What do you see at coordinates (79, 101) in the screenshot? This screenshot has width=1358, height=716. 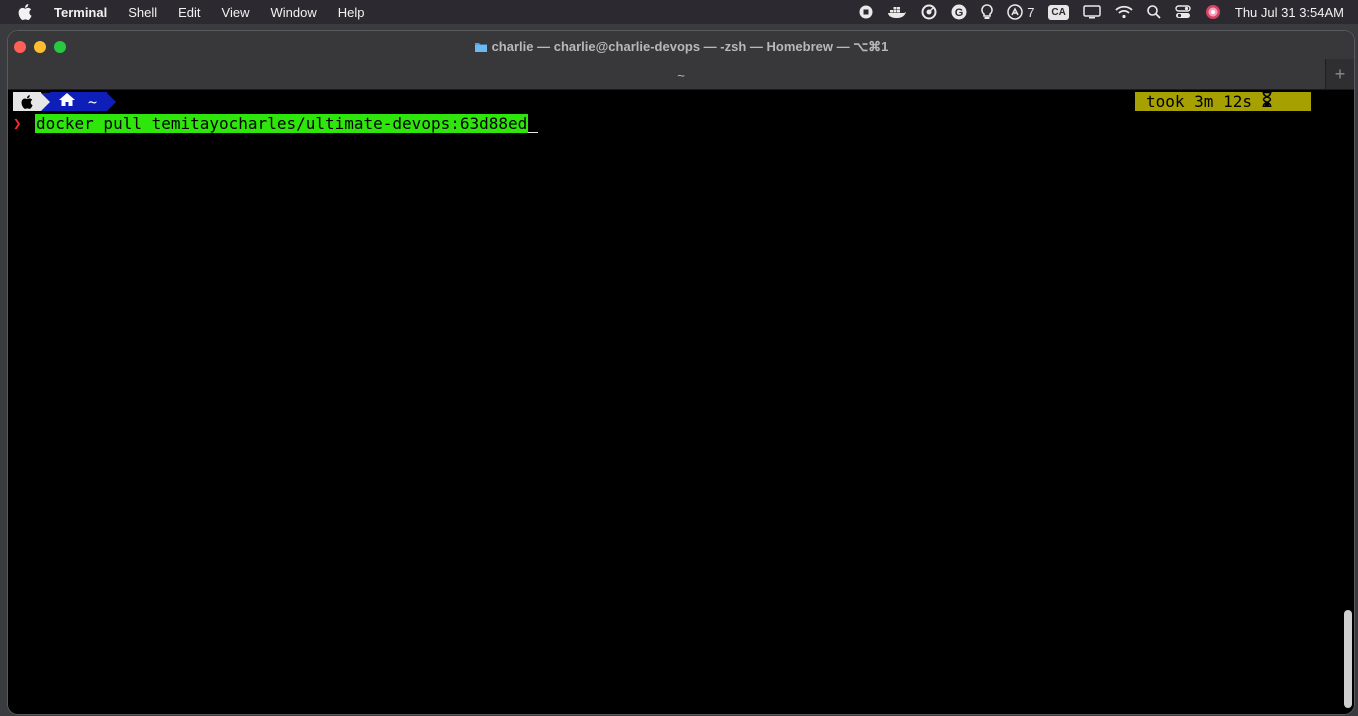 I see `directory-segment: ~` at bounding box center [79, 101].